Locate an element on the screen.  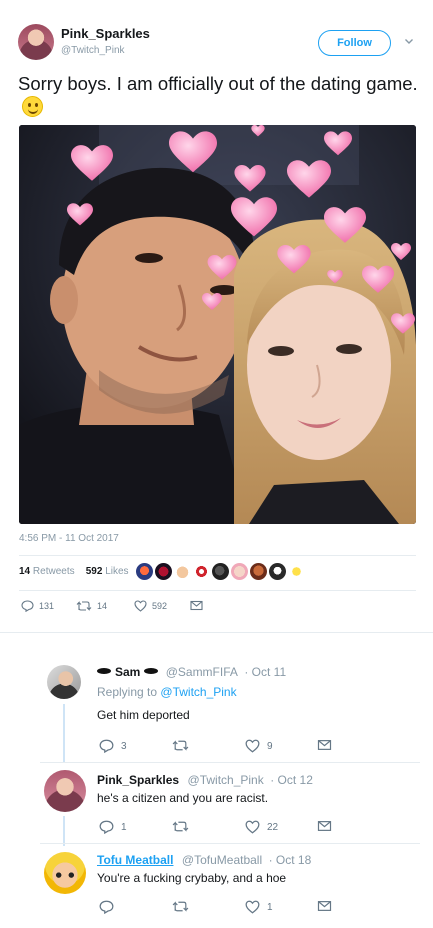
retweets-count: 14 is located at coordinates (24, 571).